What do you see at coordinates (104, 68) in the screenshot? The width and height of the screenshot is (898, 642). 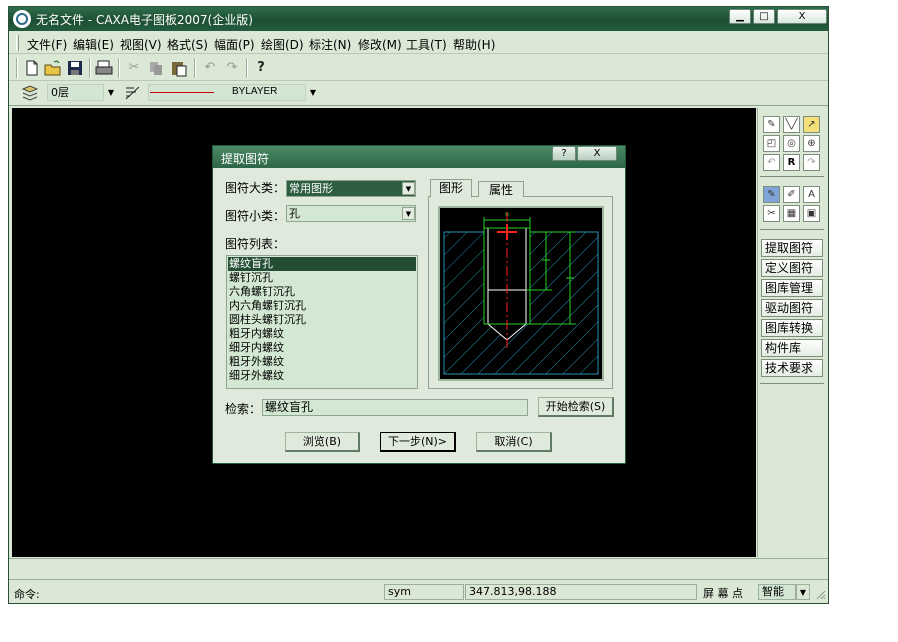 I see `print-icon` at bounding box center [104, 68].